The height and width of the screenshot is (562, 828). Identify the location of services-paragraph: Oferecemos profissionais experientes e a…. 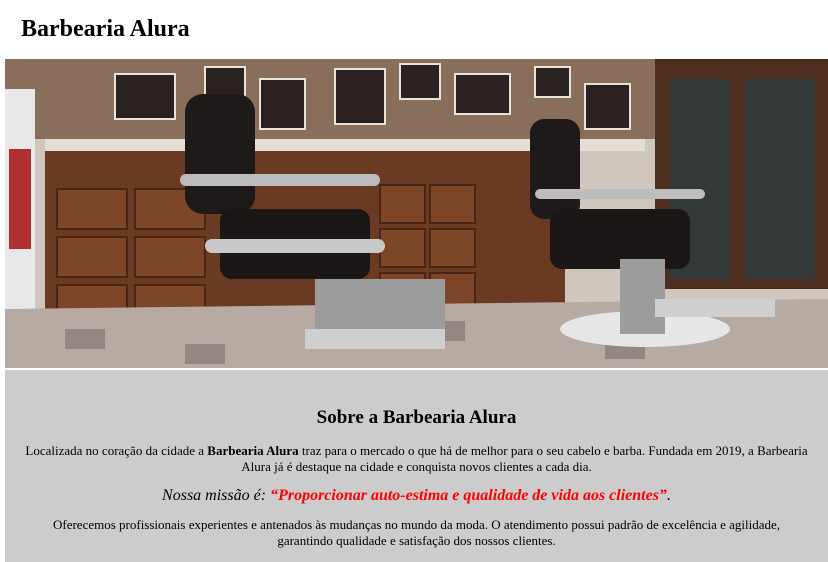
(416, 532).